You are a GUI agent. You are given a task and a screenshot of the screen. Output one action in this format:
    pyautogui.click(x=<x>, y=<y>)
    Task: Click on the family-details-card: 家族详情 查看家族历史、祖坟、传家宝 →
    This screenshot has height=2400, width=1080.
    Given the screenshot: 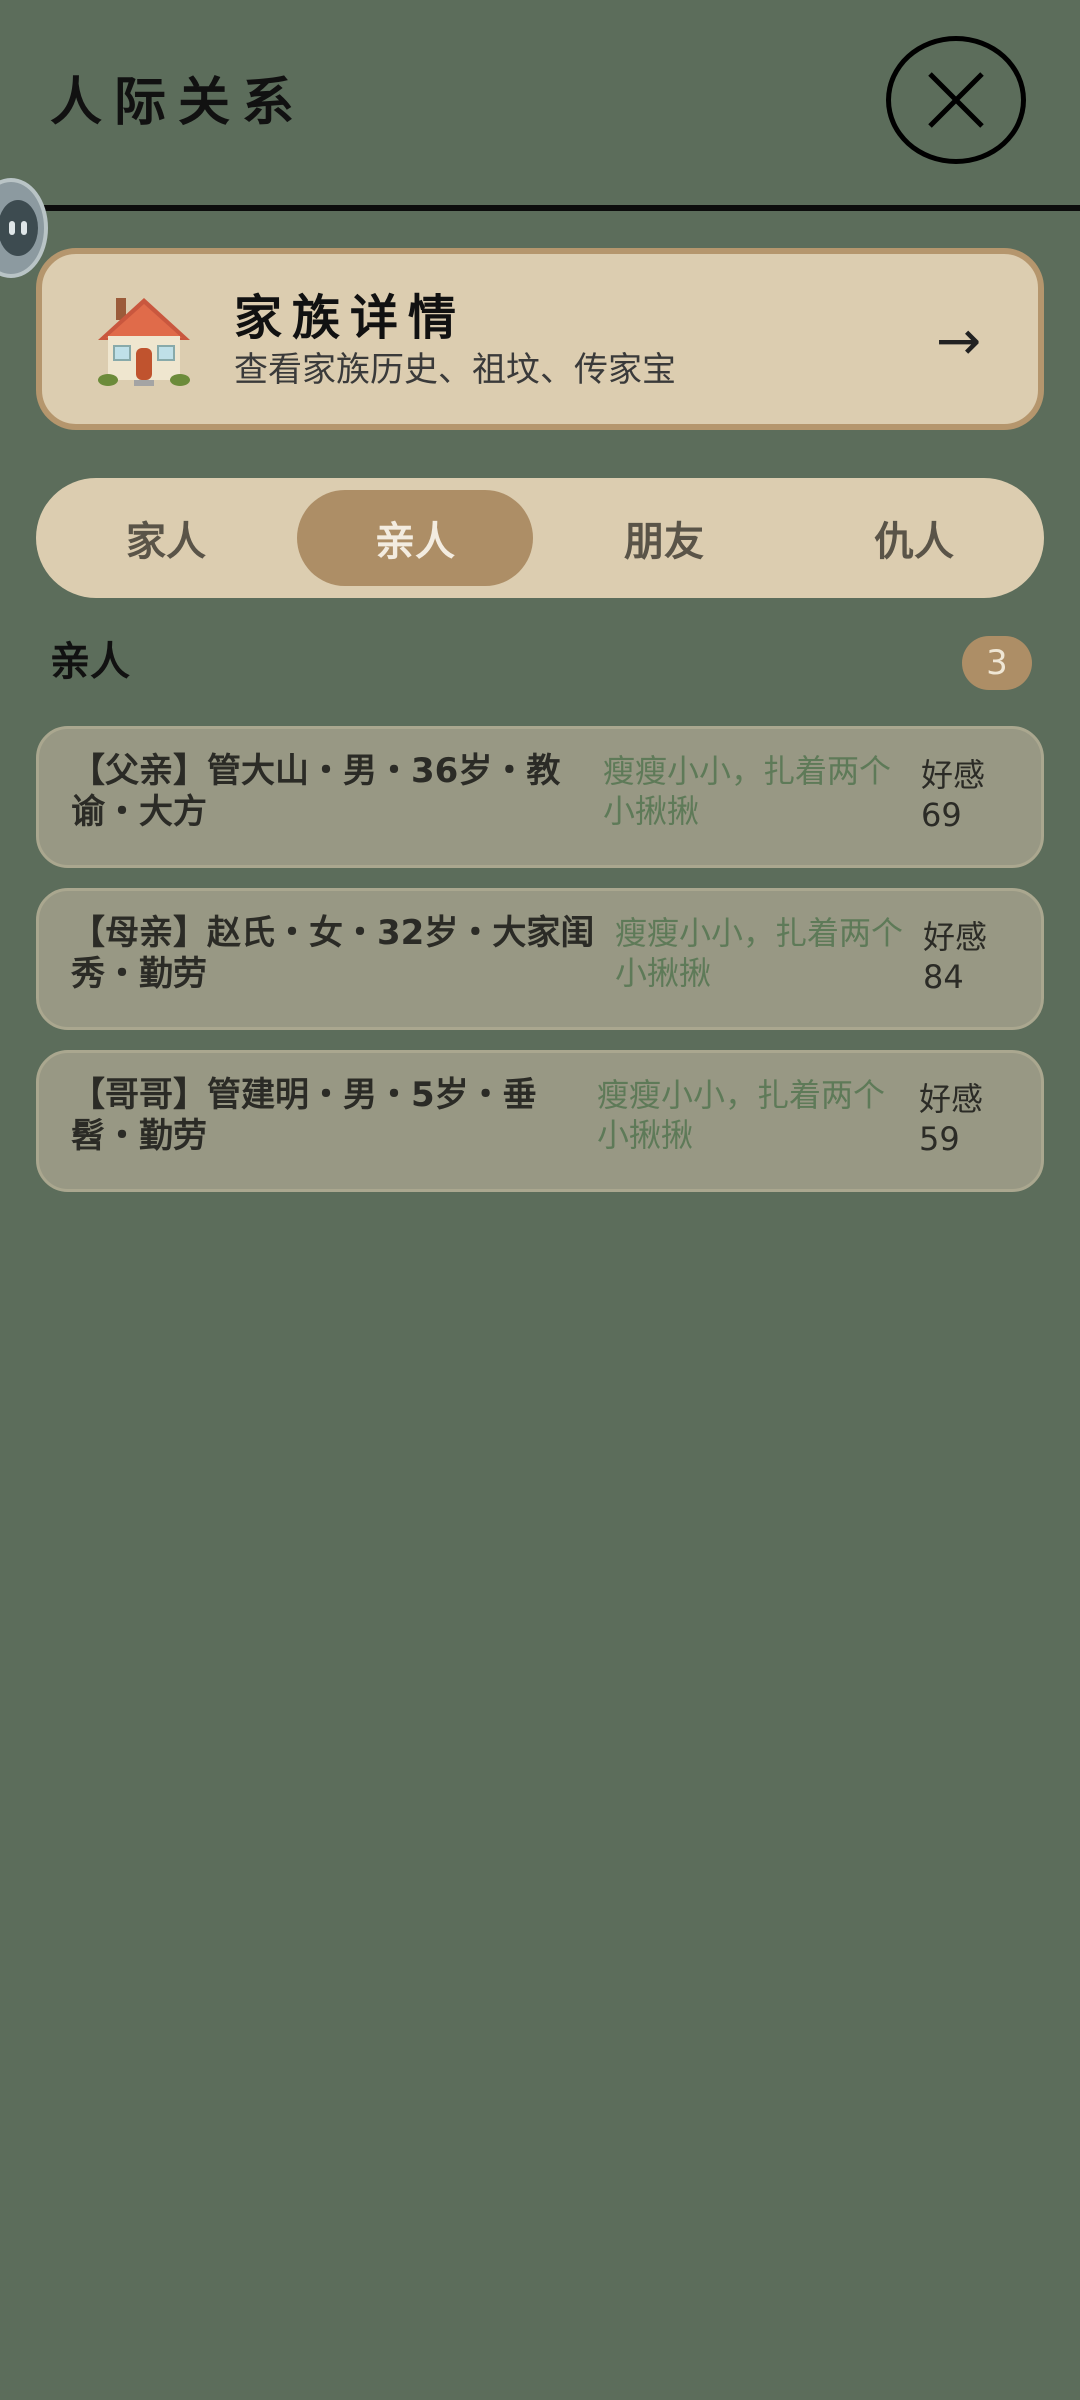 What is the action you would take?
    pyautogui.click(x=540, y=339)
    